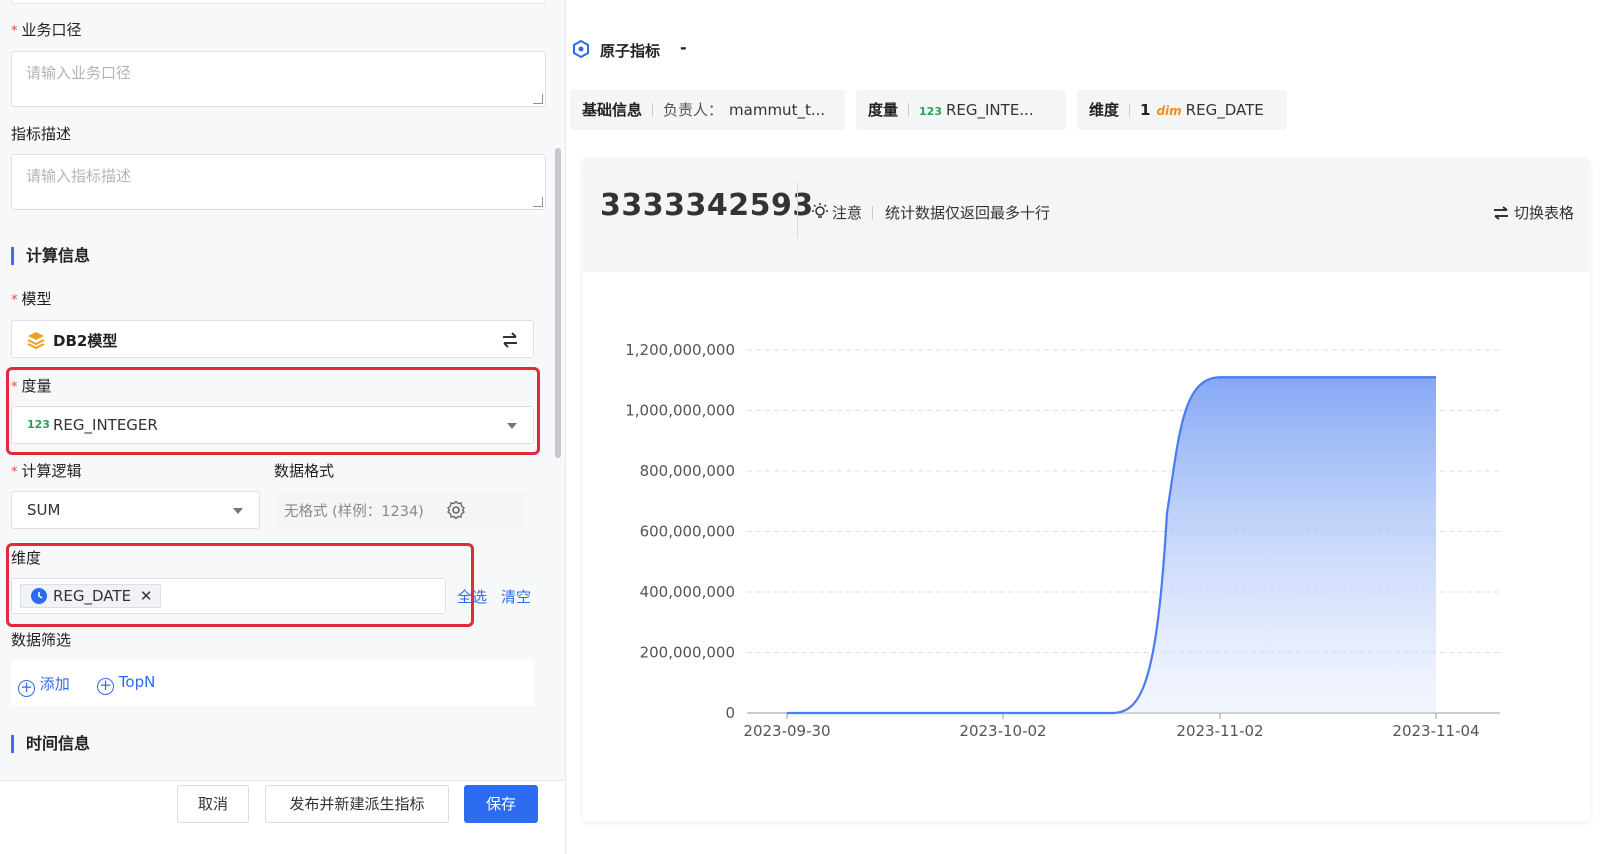  Describe the element at coordinates (278, 2) in the screenshot. I see `previous-field-bottom` at that location.